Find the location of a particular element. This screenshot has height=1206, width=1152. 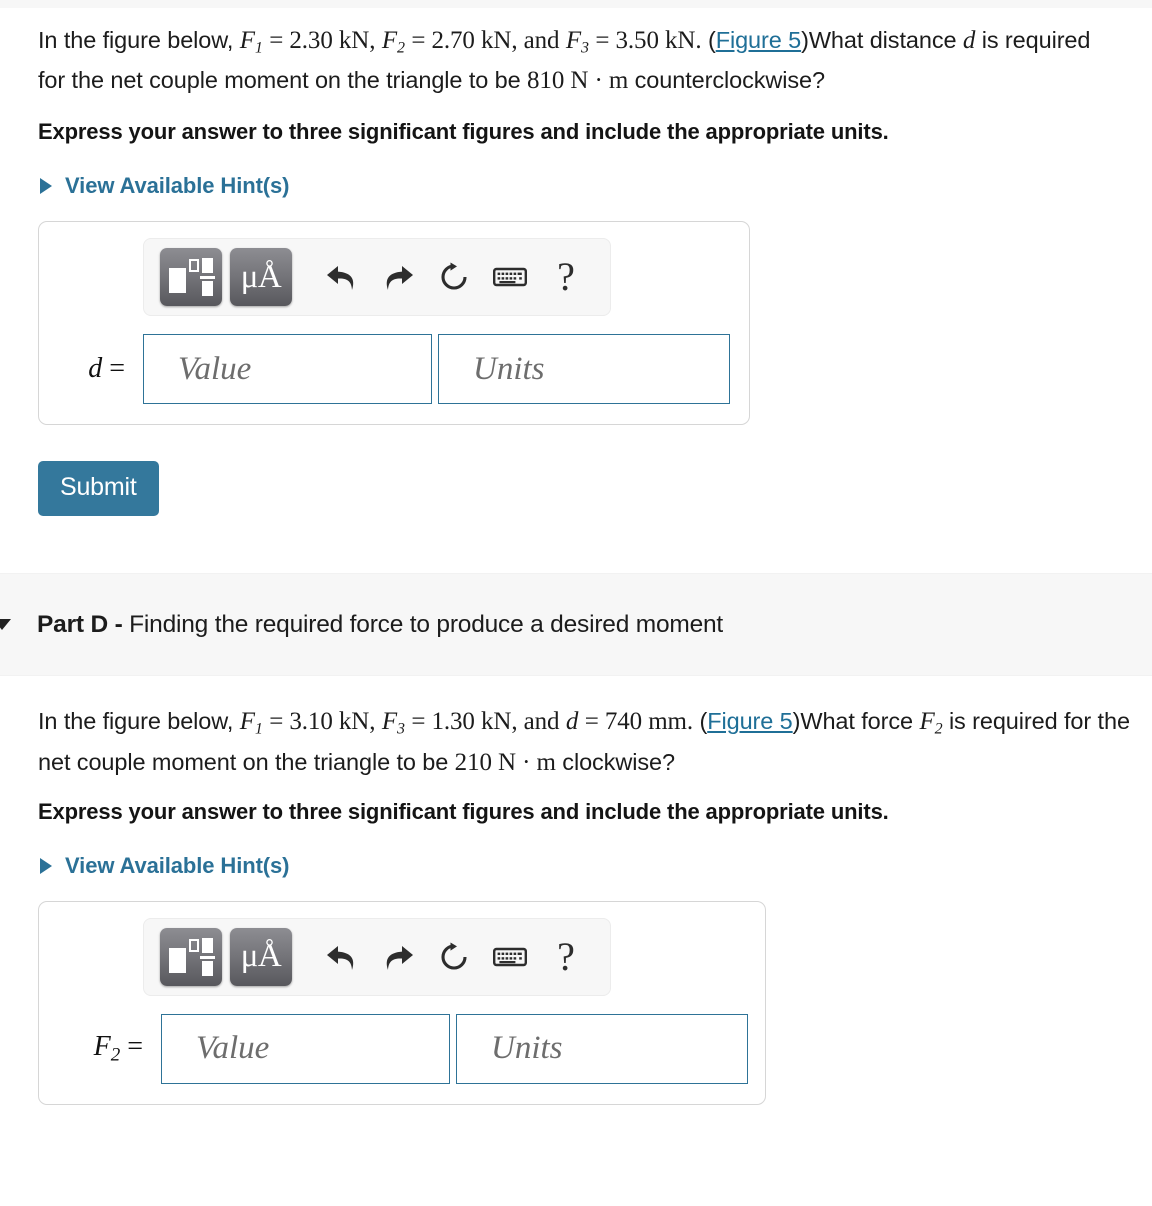

moment-value: 810 N · m is located at coordinates (578, 81).